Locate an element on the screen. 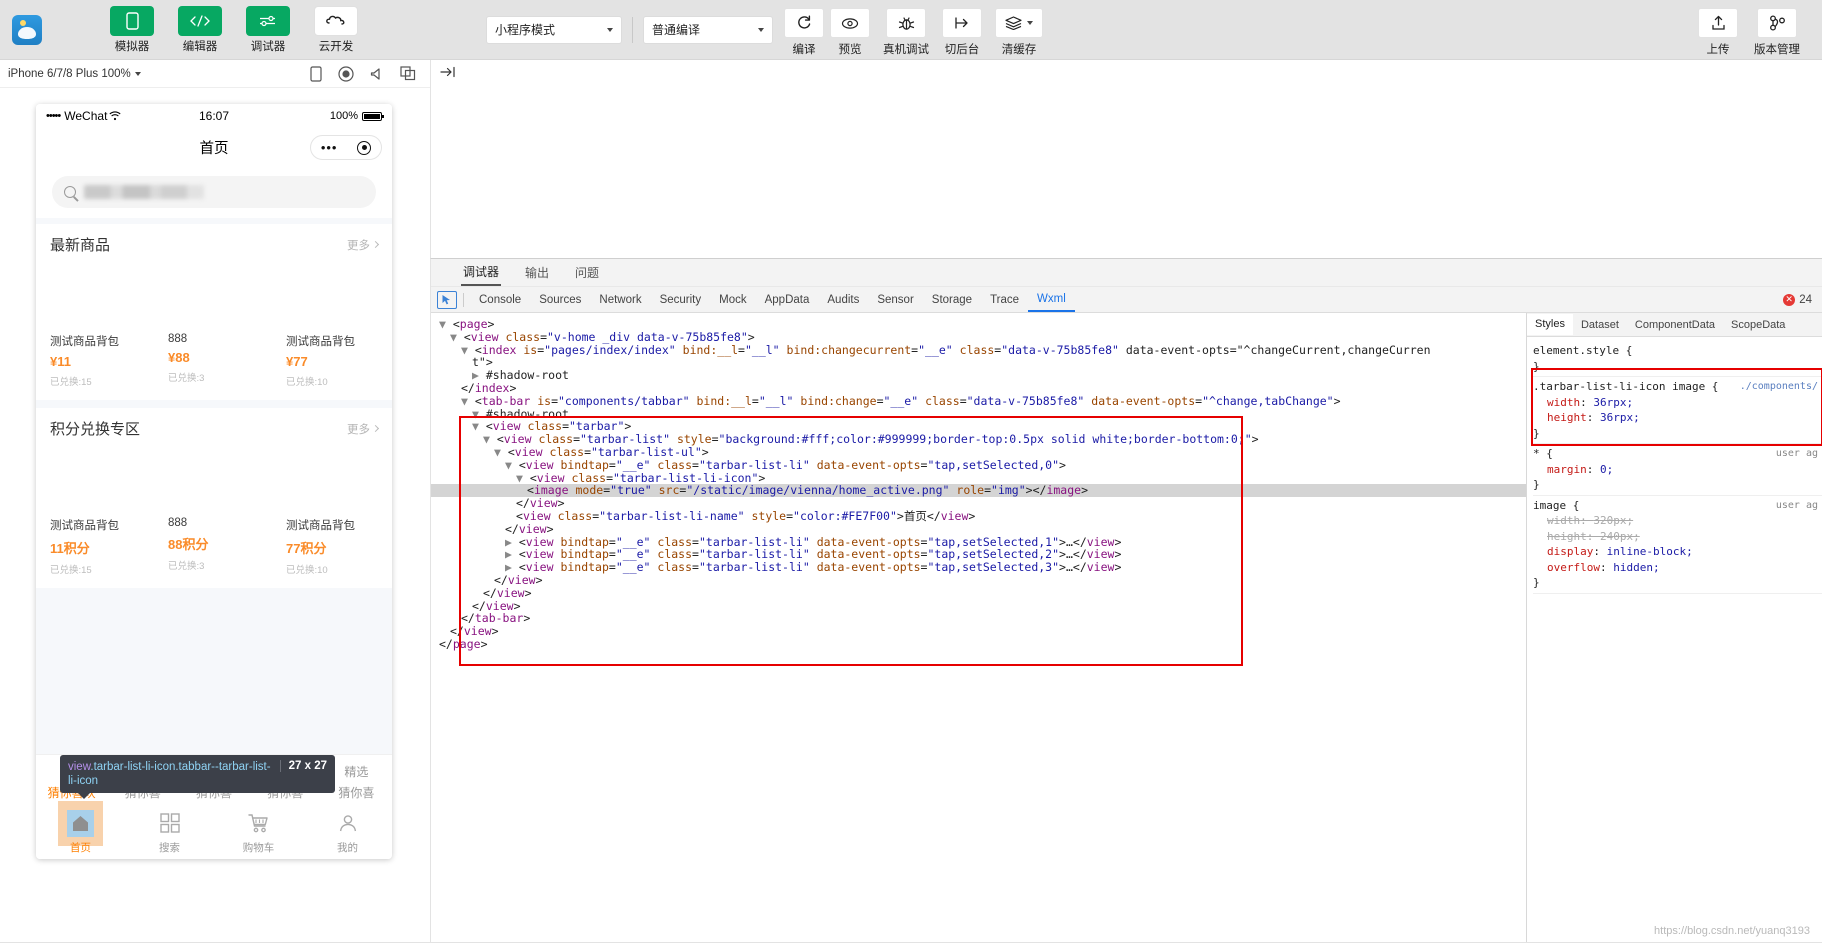 This screenshot has width=1822, height=943. tab-mock: Mock is located at coordinates (732, 300).